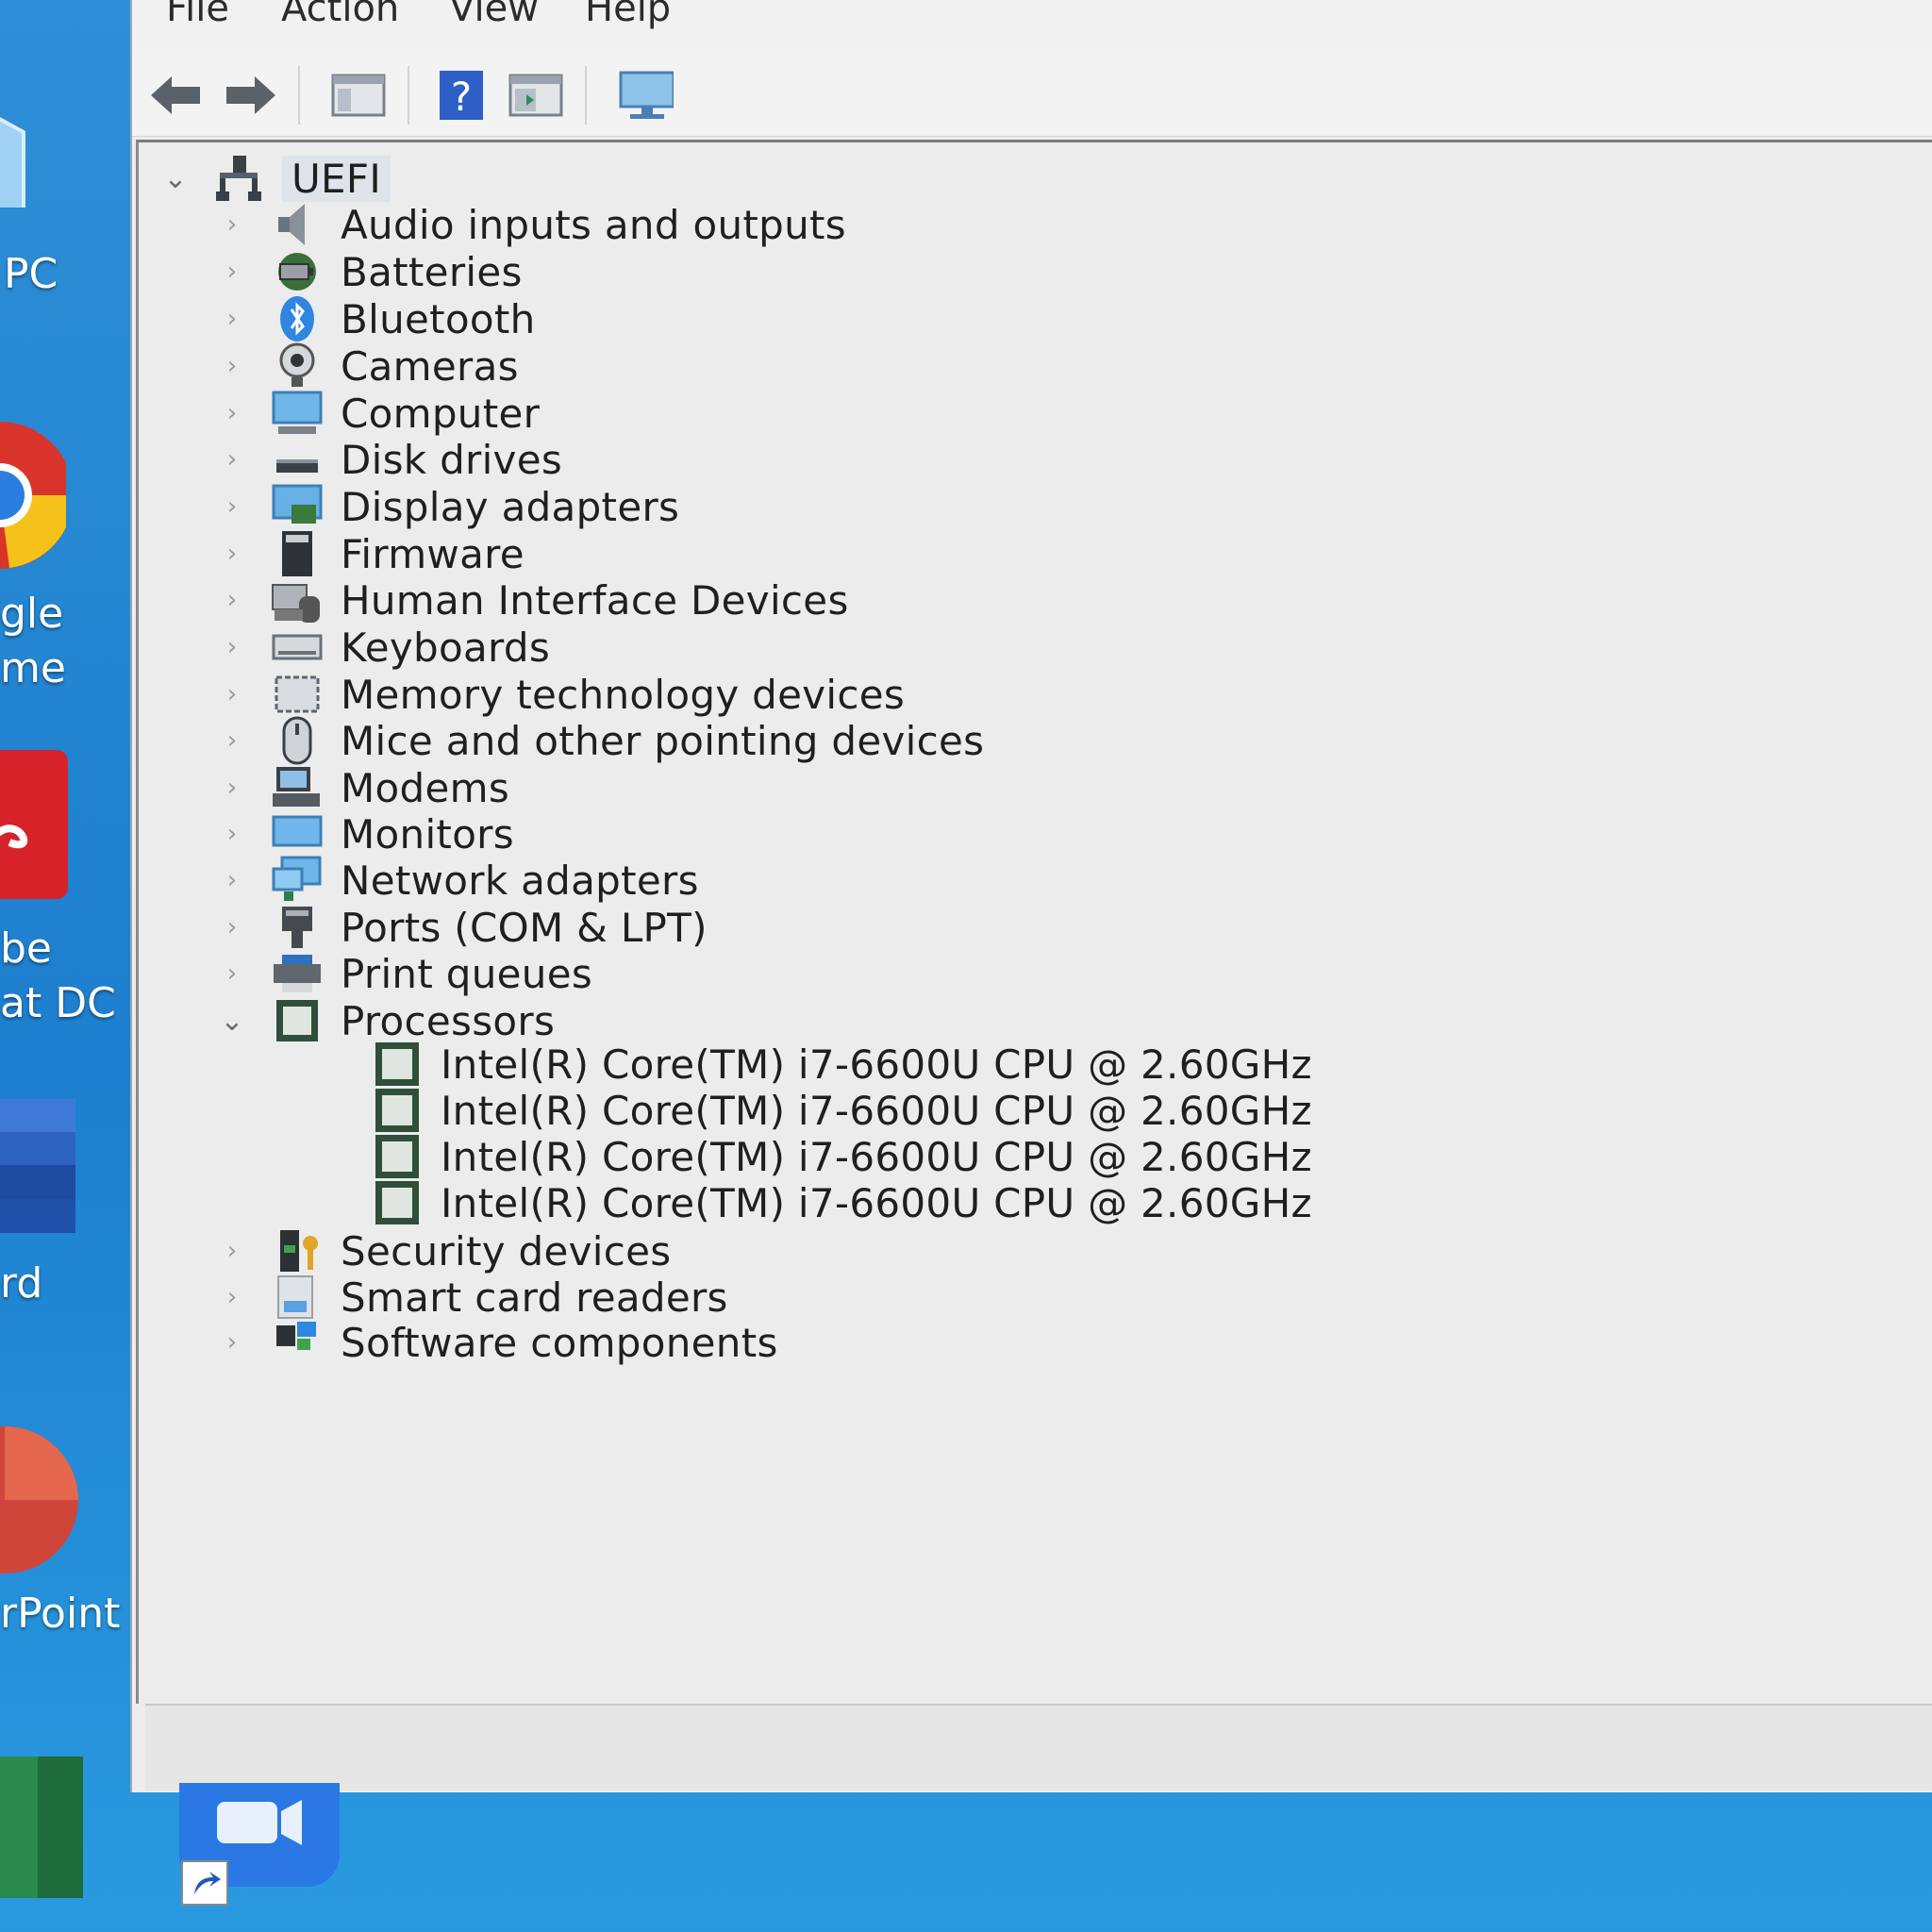 The image size is (1932, 1932). I want to click on bluetooth-icon, so click(298, 318).